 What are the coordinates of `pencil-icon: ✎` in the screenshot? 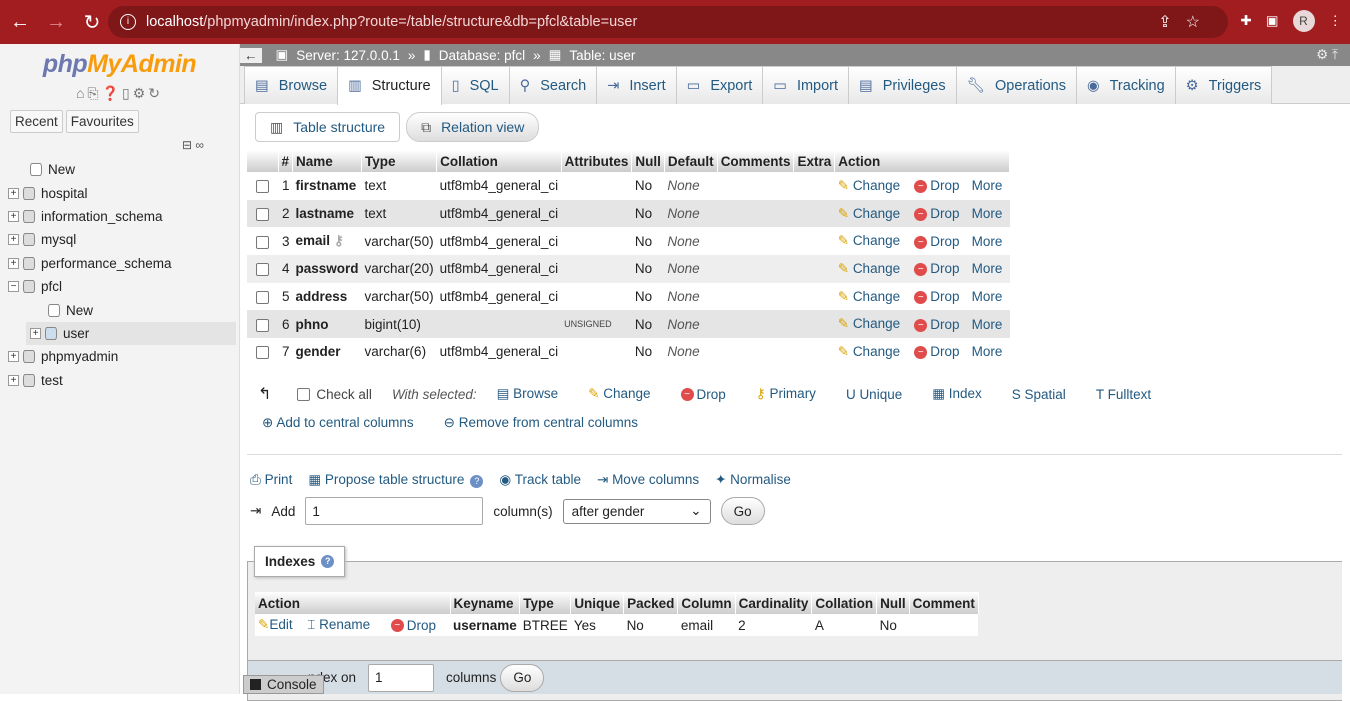 It's located at (843, 351).